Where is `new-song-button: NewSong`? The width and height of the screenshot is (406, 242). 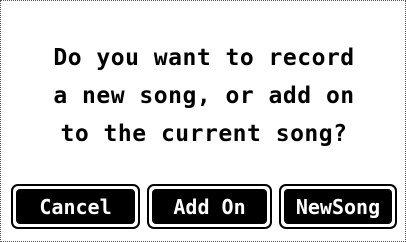 new-song-button: NewSong is located at coordinates (338, 206).